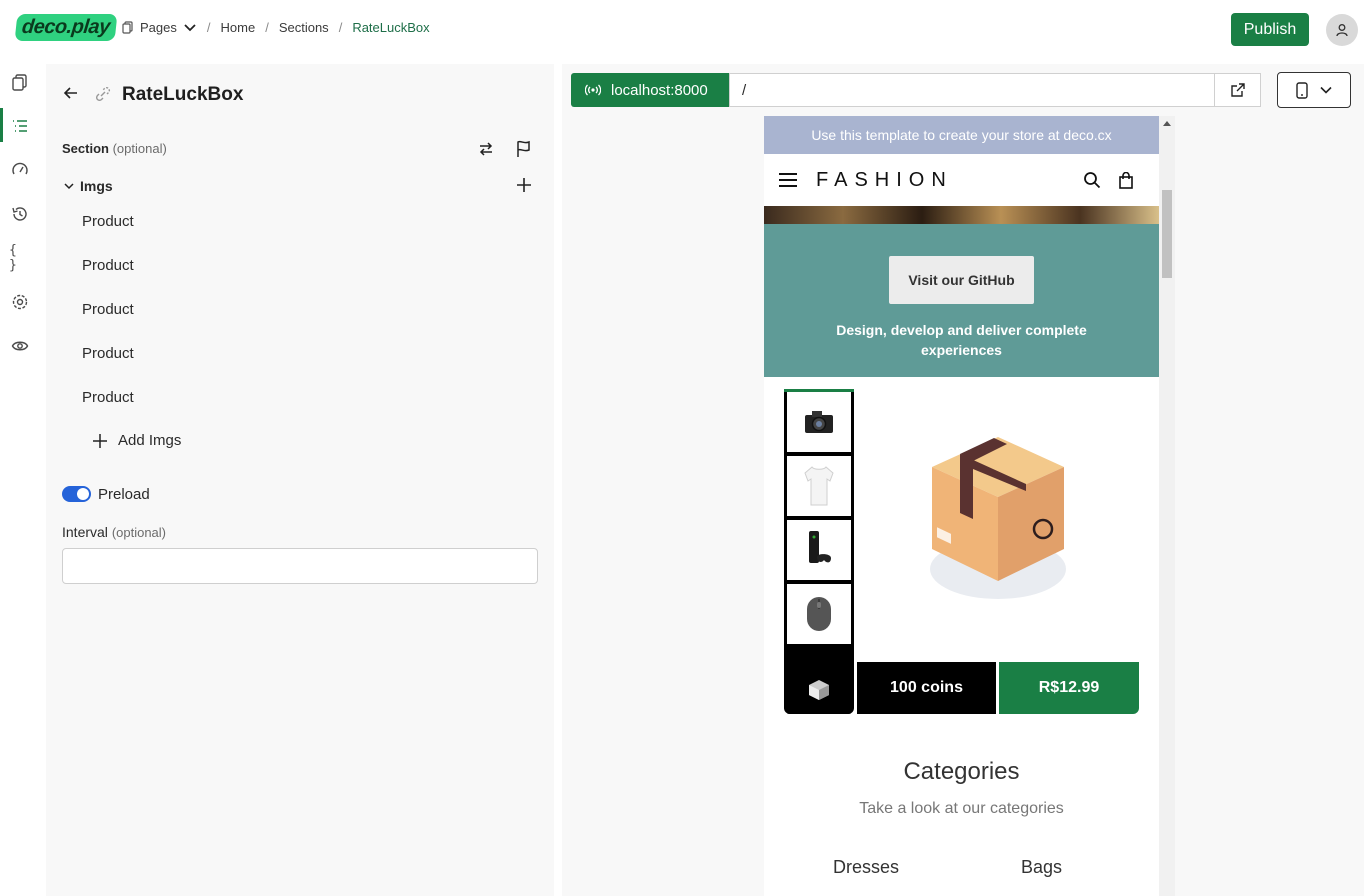 The image size is (1364, 896). I want to click on swap-button, so click(486, 151).